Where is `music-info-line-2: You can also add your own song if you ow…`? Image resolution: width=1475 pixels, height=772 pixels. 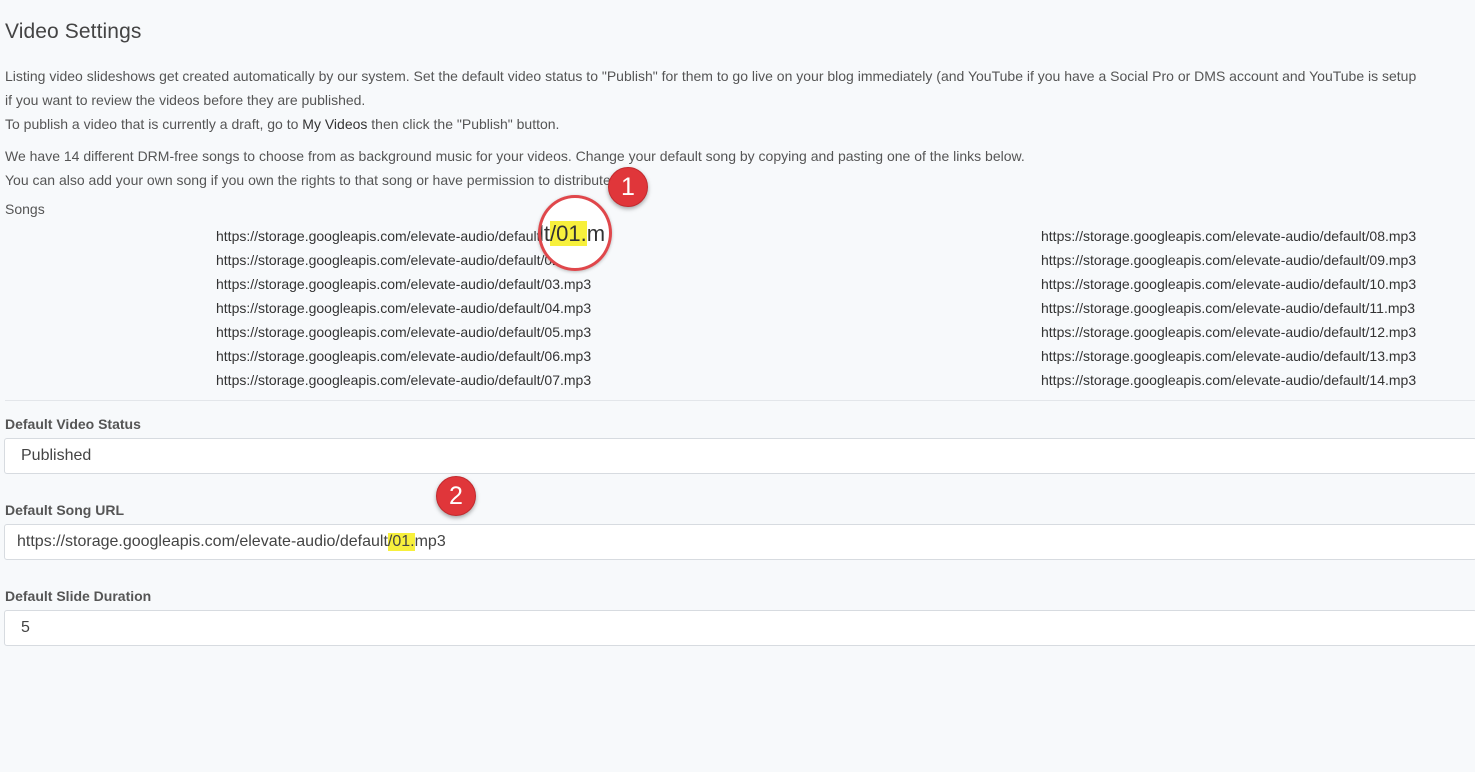
music-info-line-2: You can also add your own song if you ow… is located at coordinates (315, 180).